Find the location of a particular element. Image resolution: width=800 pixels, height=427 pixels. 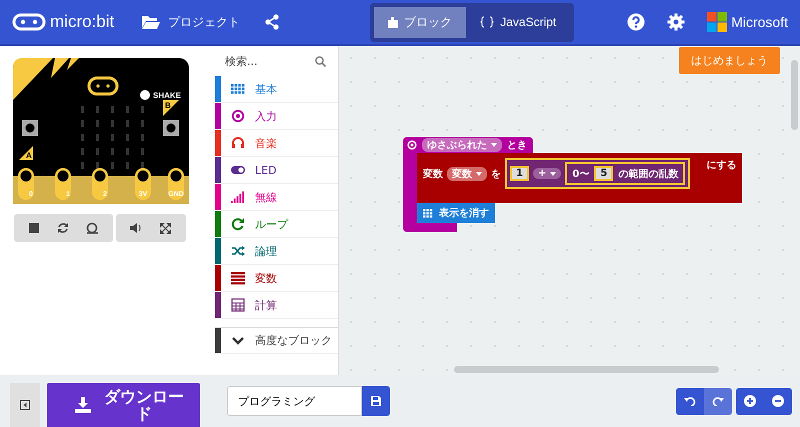

brand-name: Microsoft is located at coordinates (759, 22).